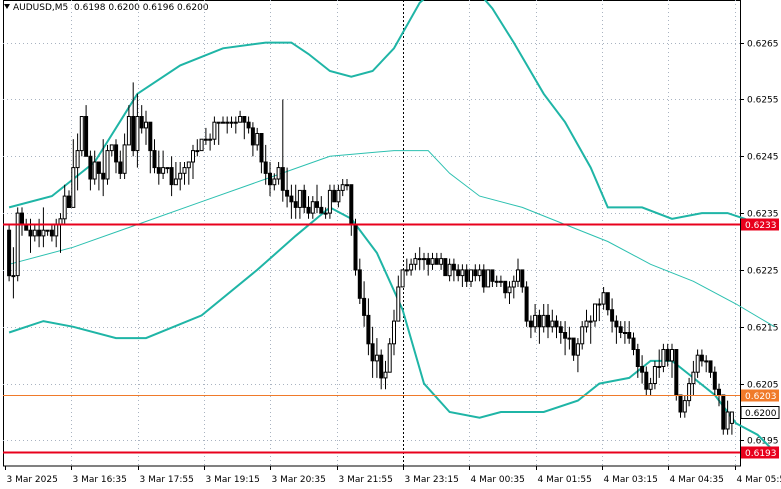  Describe the element at coordinates (100, 480) in the screenshot. I see `x-tick-label: 3 Mar 16:35` at that location.